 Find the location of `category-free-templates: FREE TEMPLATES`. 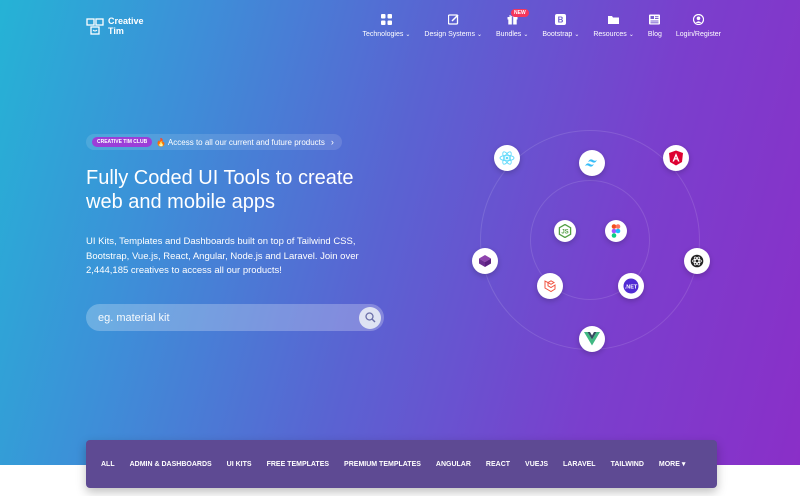

category-free-templates: FREE TEMPLATES is located at coordinates (298, 464).